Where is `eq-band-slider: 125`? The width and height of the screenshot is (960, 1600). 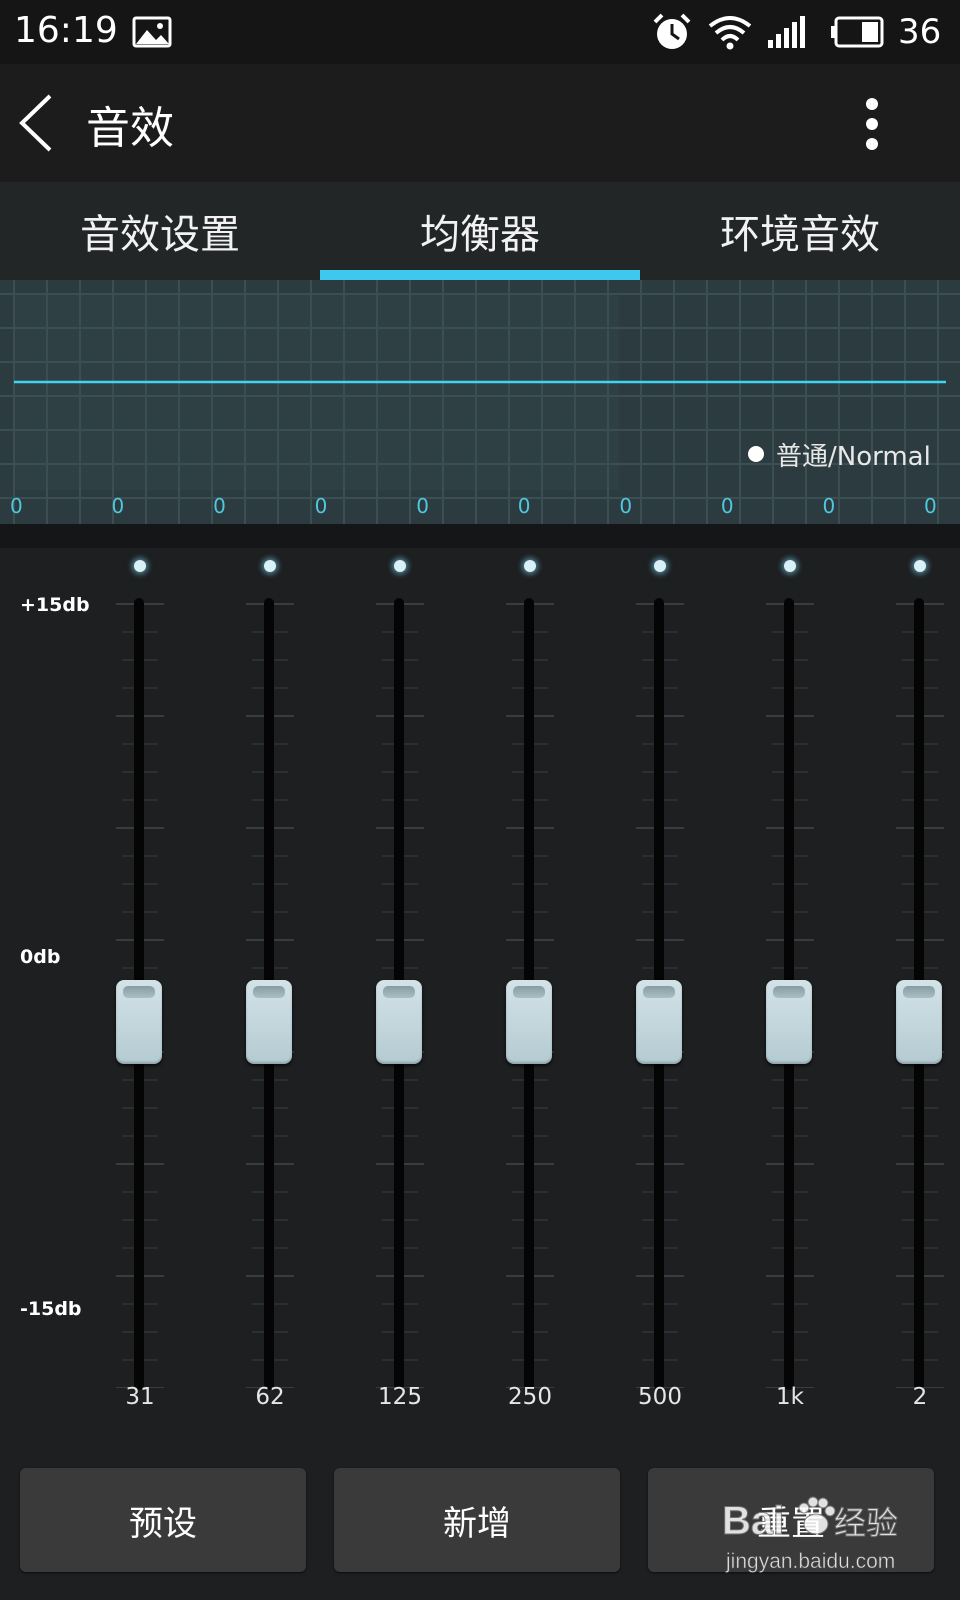
eq-band-slider: 125 is located at coordinates (400, 988).